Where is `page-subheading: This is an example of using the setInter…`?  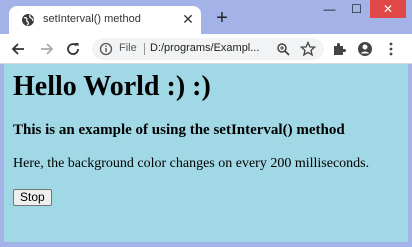
page-subheading: This is an example of using the setInter… is located at coordinates (179, 130).